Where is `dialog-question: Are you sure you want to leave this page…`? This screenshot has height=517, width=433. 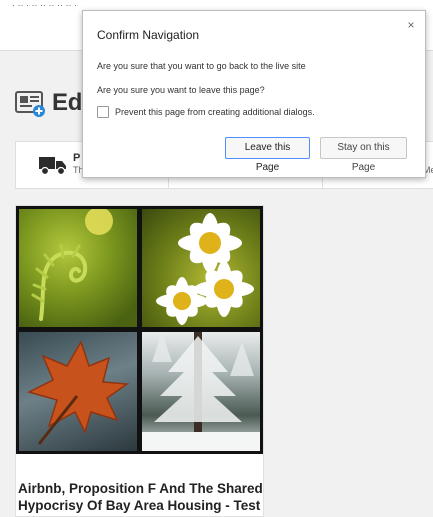
dialog-question: Are you sure you want to leave this page… is located at coordinates (181, 90).